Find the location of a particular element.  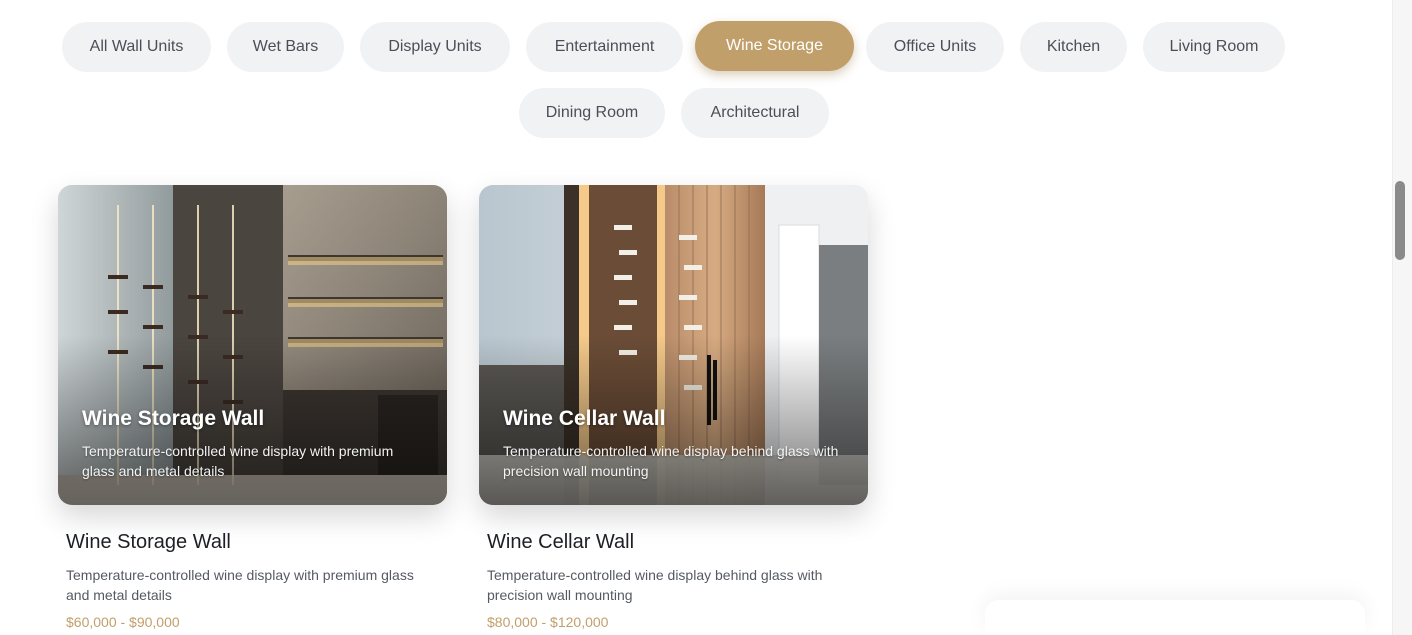

filter-chip-all-wall-units: All Wall Units is located at coordinates (136, 47).